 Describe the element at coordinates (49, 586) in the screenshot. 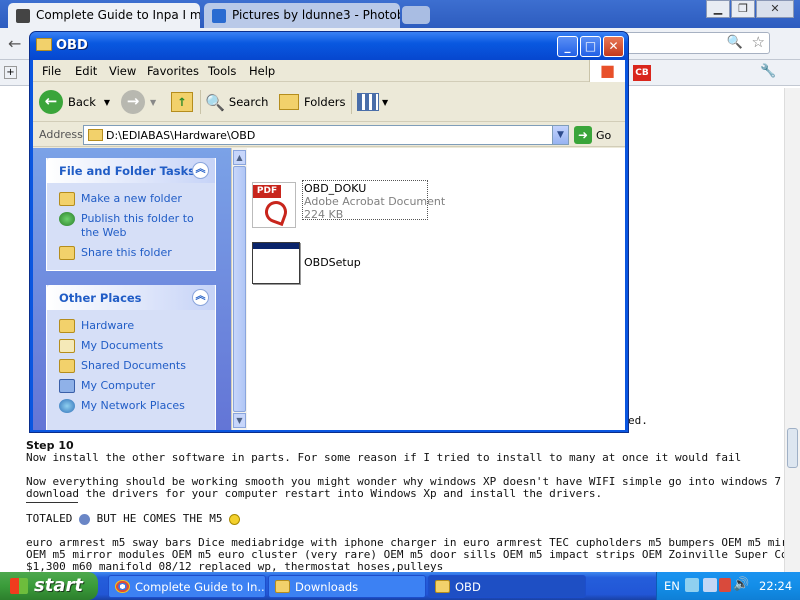

I see `start-button: start` at that location.